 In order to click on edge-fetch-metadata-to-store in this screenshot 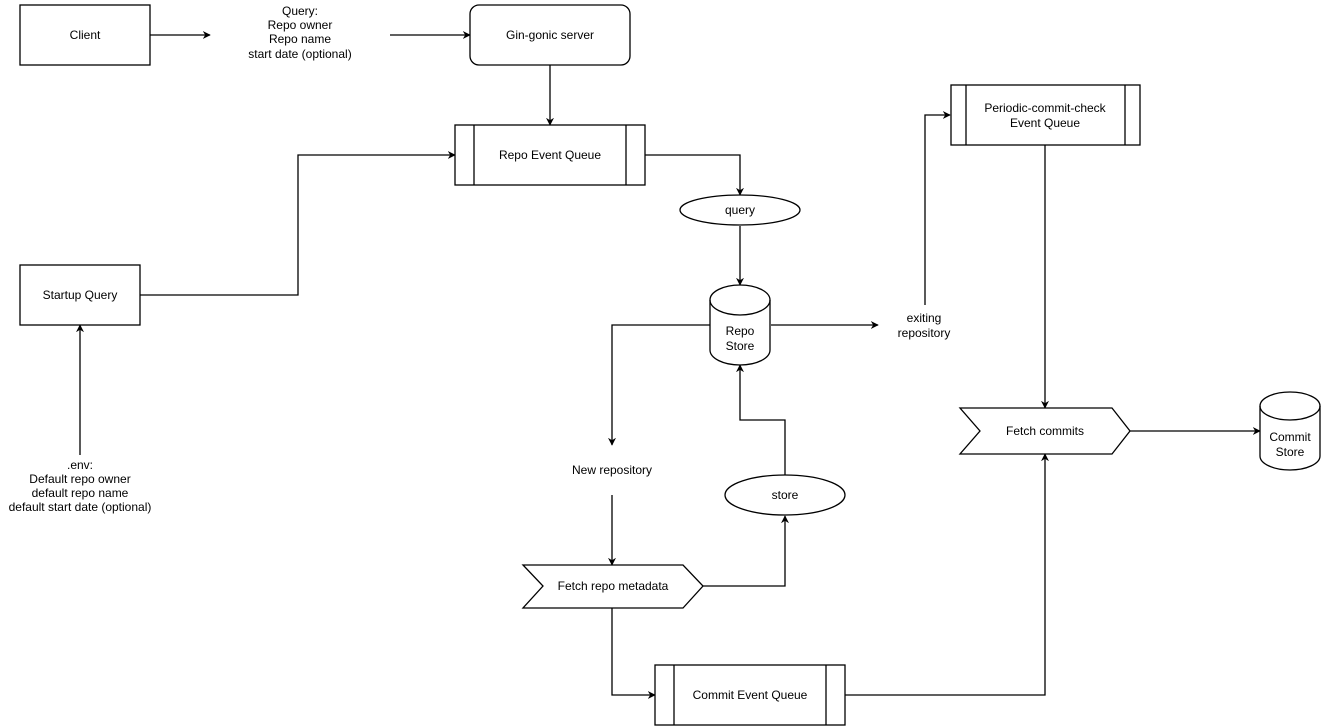, I will do `click(746, 551)`.